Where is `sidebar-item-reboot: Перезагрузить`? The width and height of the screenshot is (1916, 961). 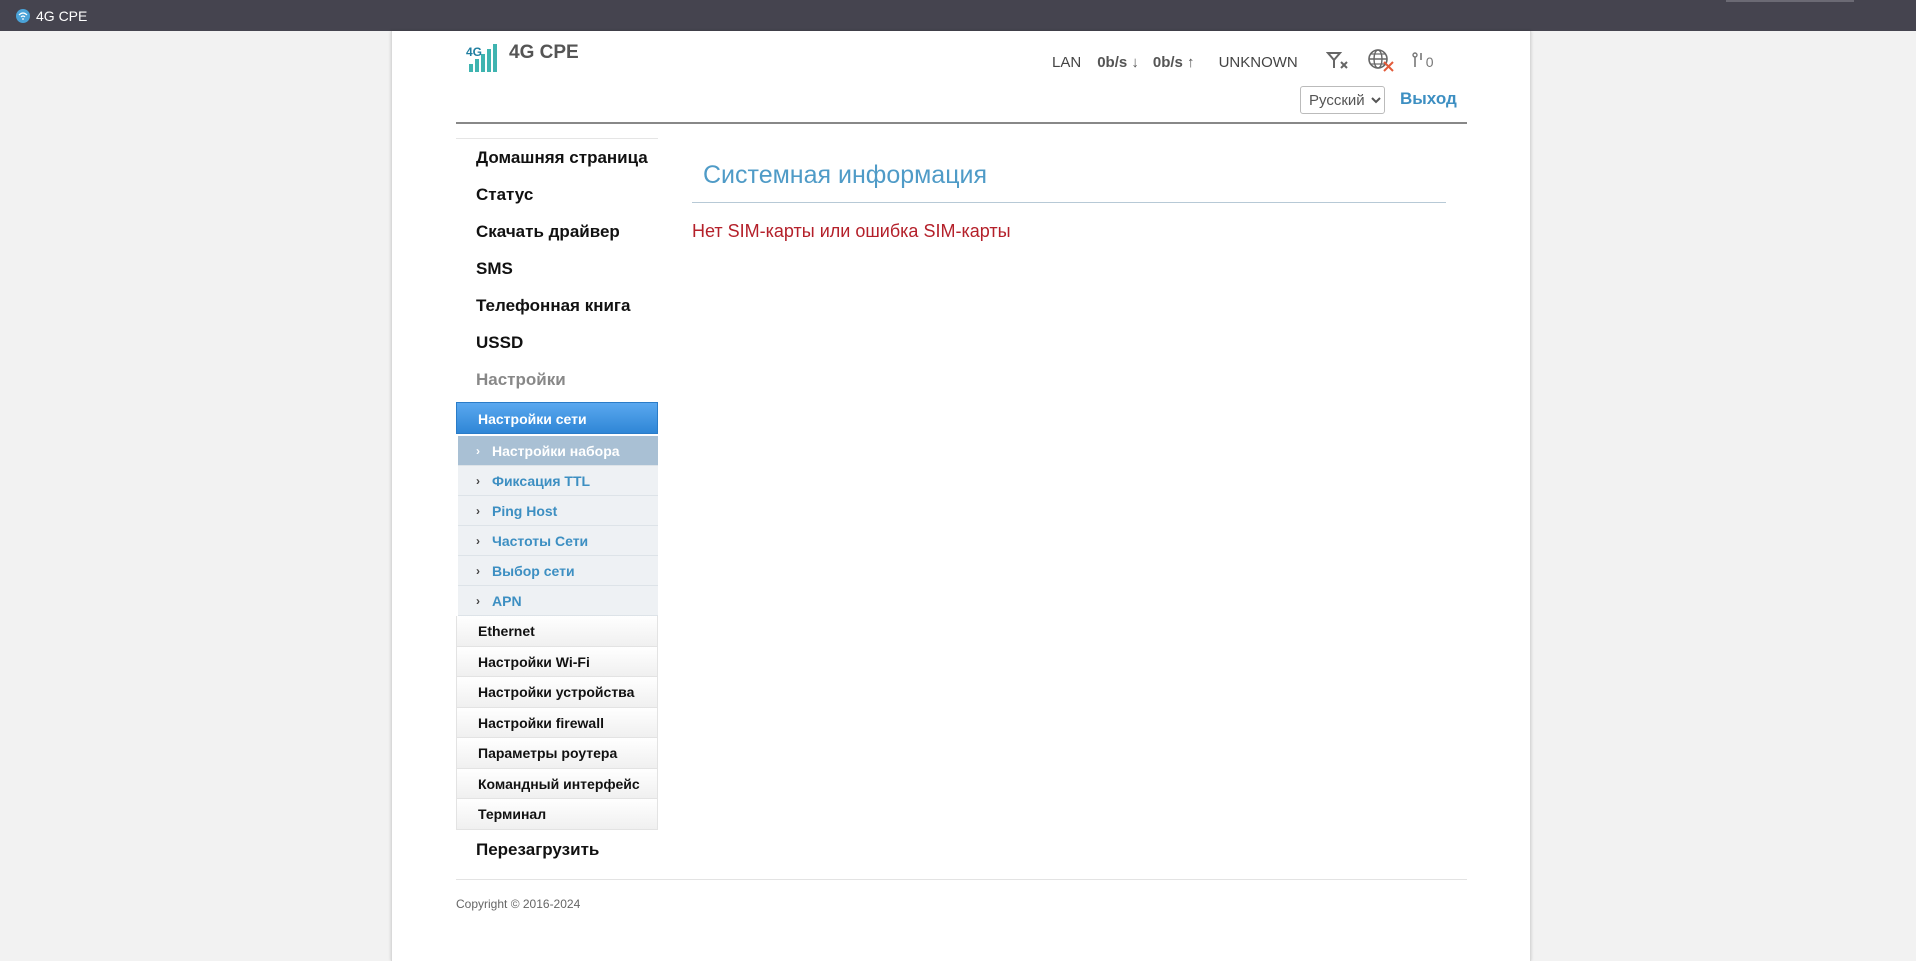
sidebar-item-reboot: Перезагрузить is located at coordinates (557, 856).